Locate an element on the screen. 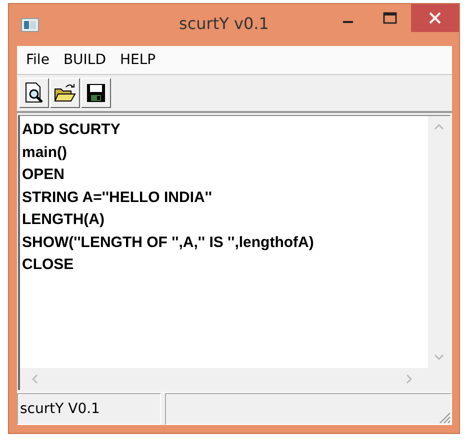 This screenshot has width=467, height=444. code-line: LENGTH(A) is located at coordinates (64, 220).